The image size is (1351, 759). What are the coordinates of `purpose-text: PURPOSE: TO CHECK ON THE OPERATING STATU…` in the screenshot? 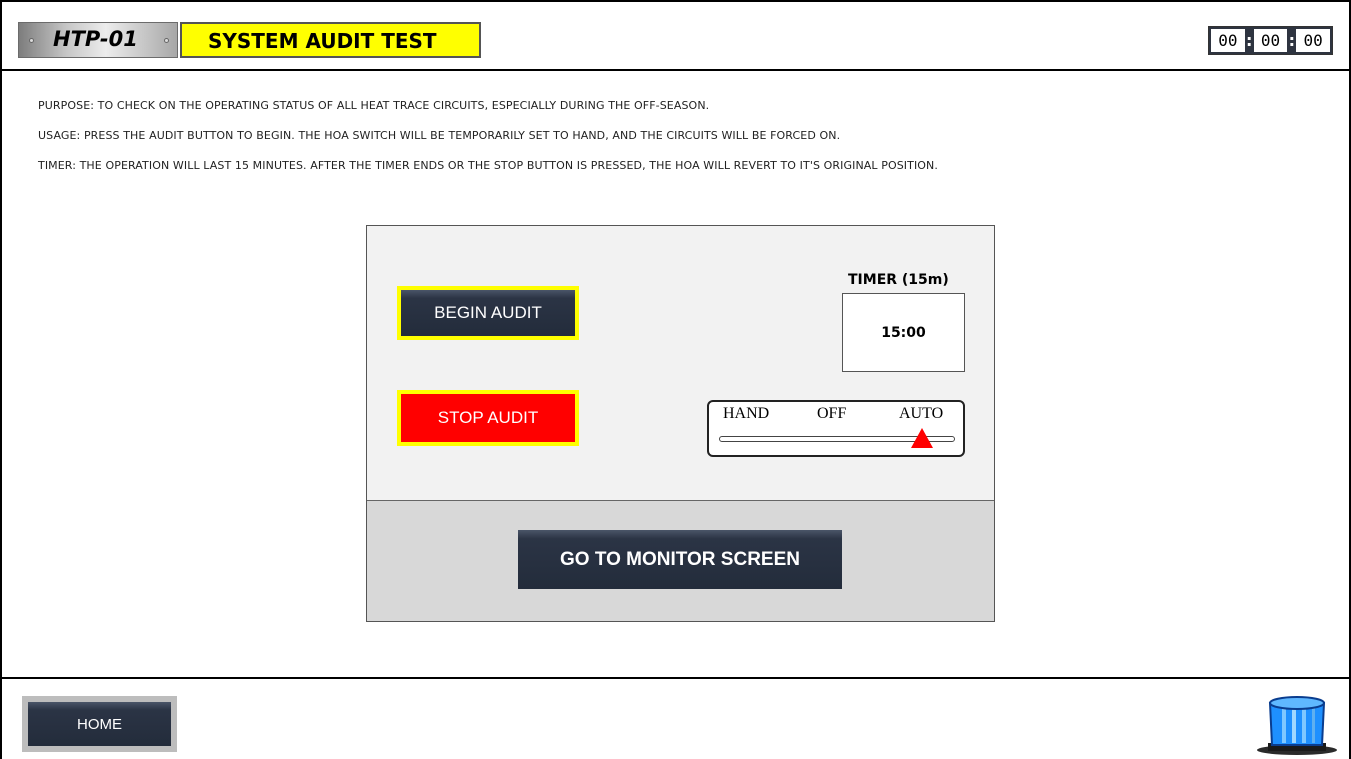 It's located at (374, 105).